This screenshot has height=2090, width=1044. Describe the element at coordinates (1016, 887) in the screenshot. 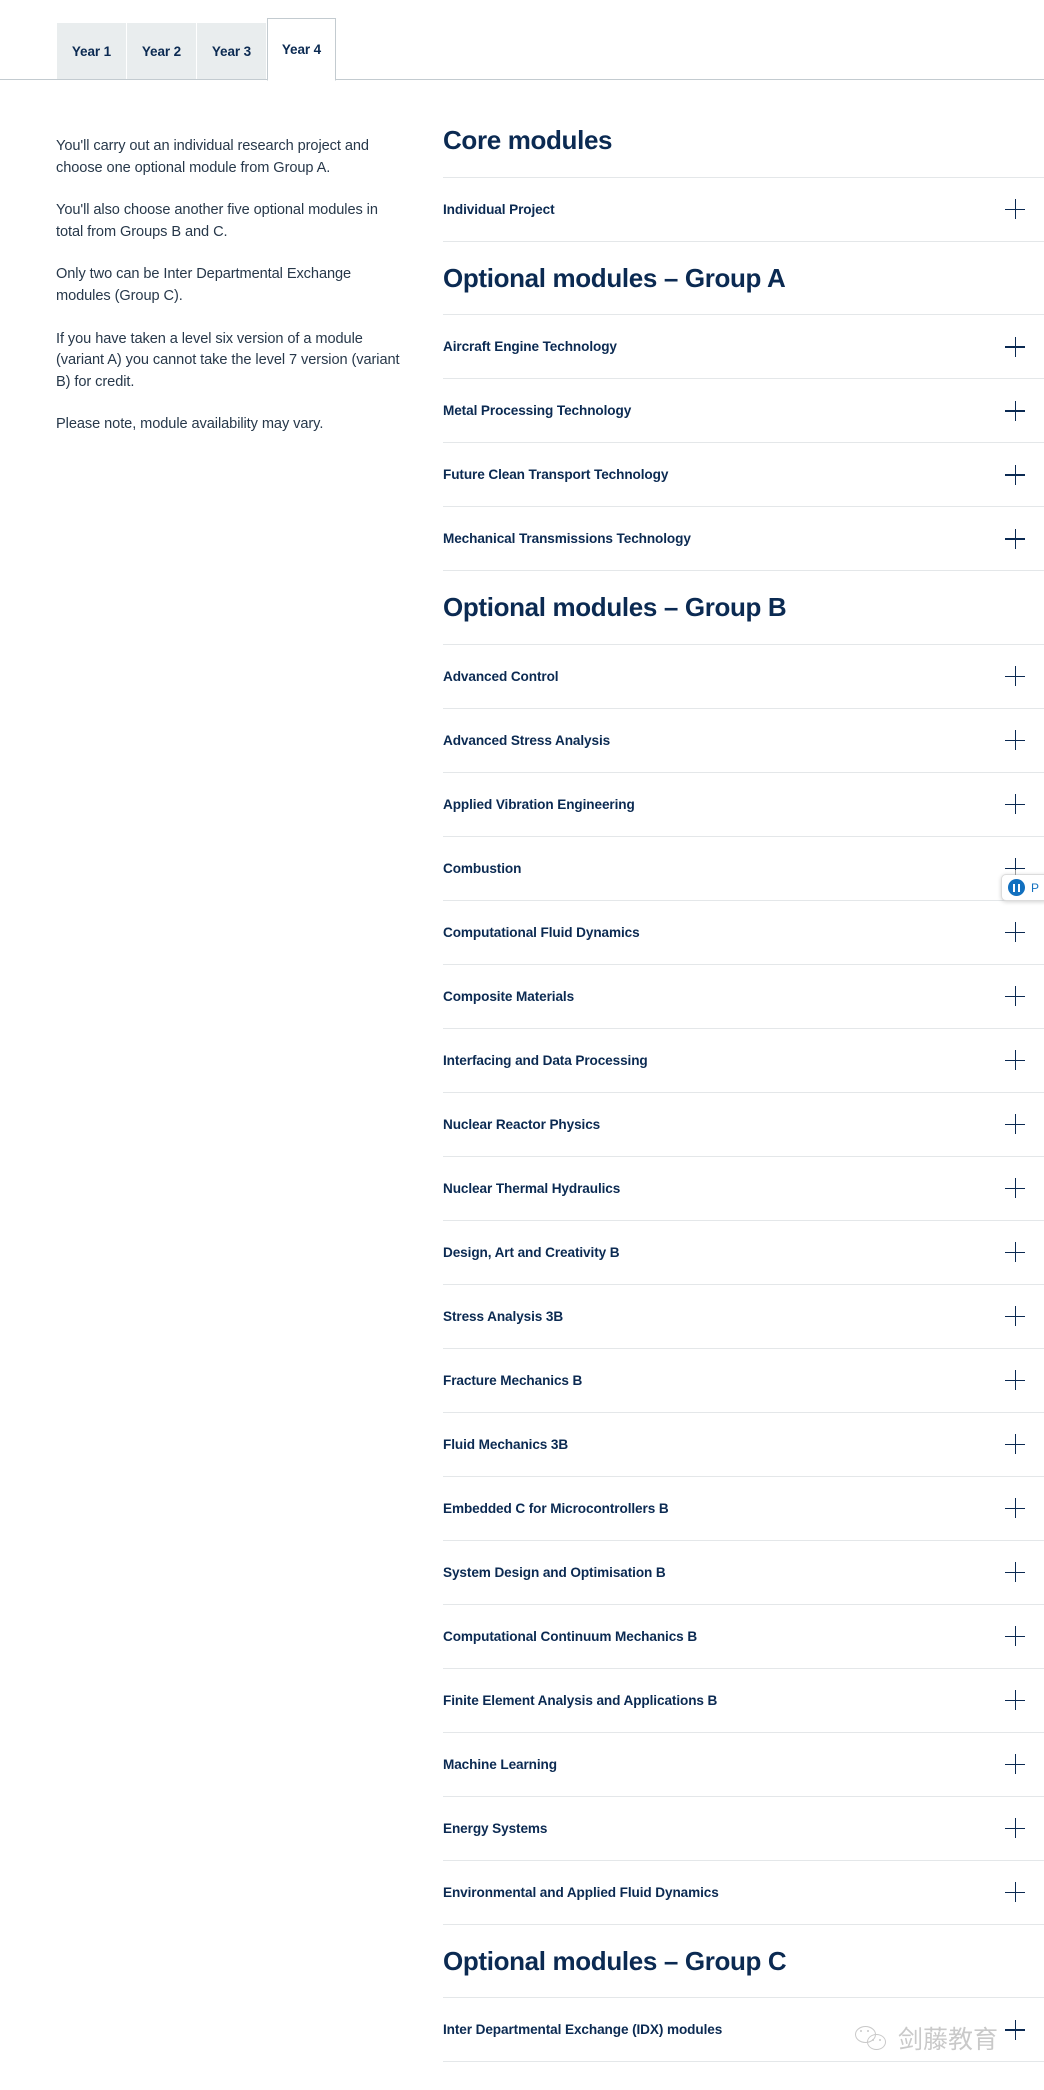

I see `pause-circle-icon` at that location.